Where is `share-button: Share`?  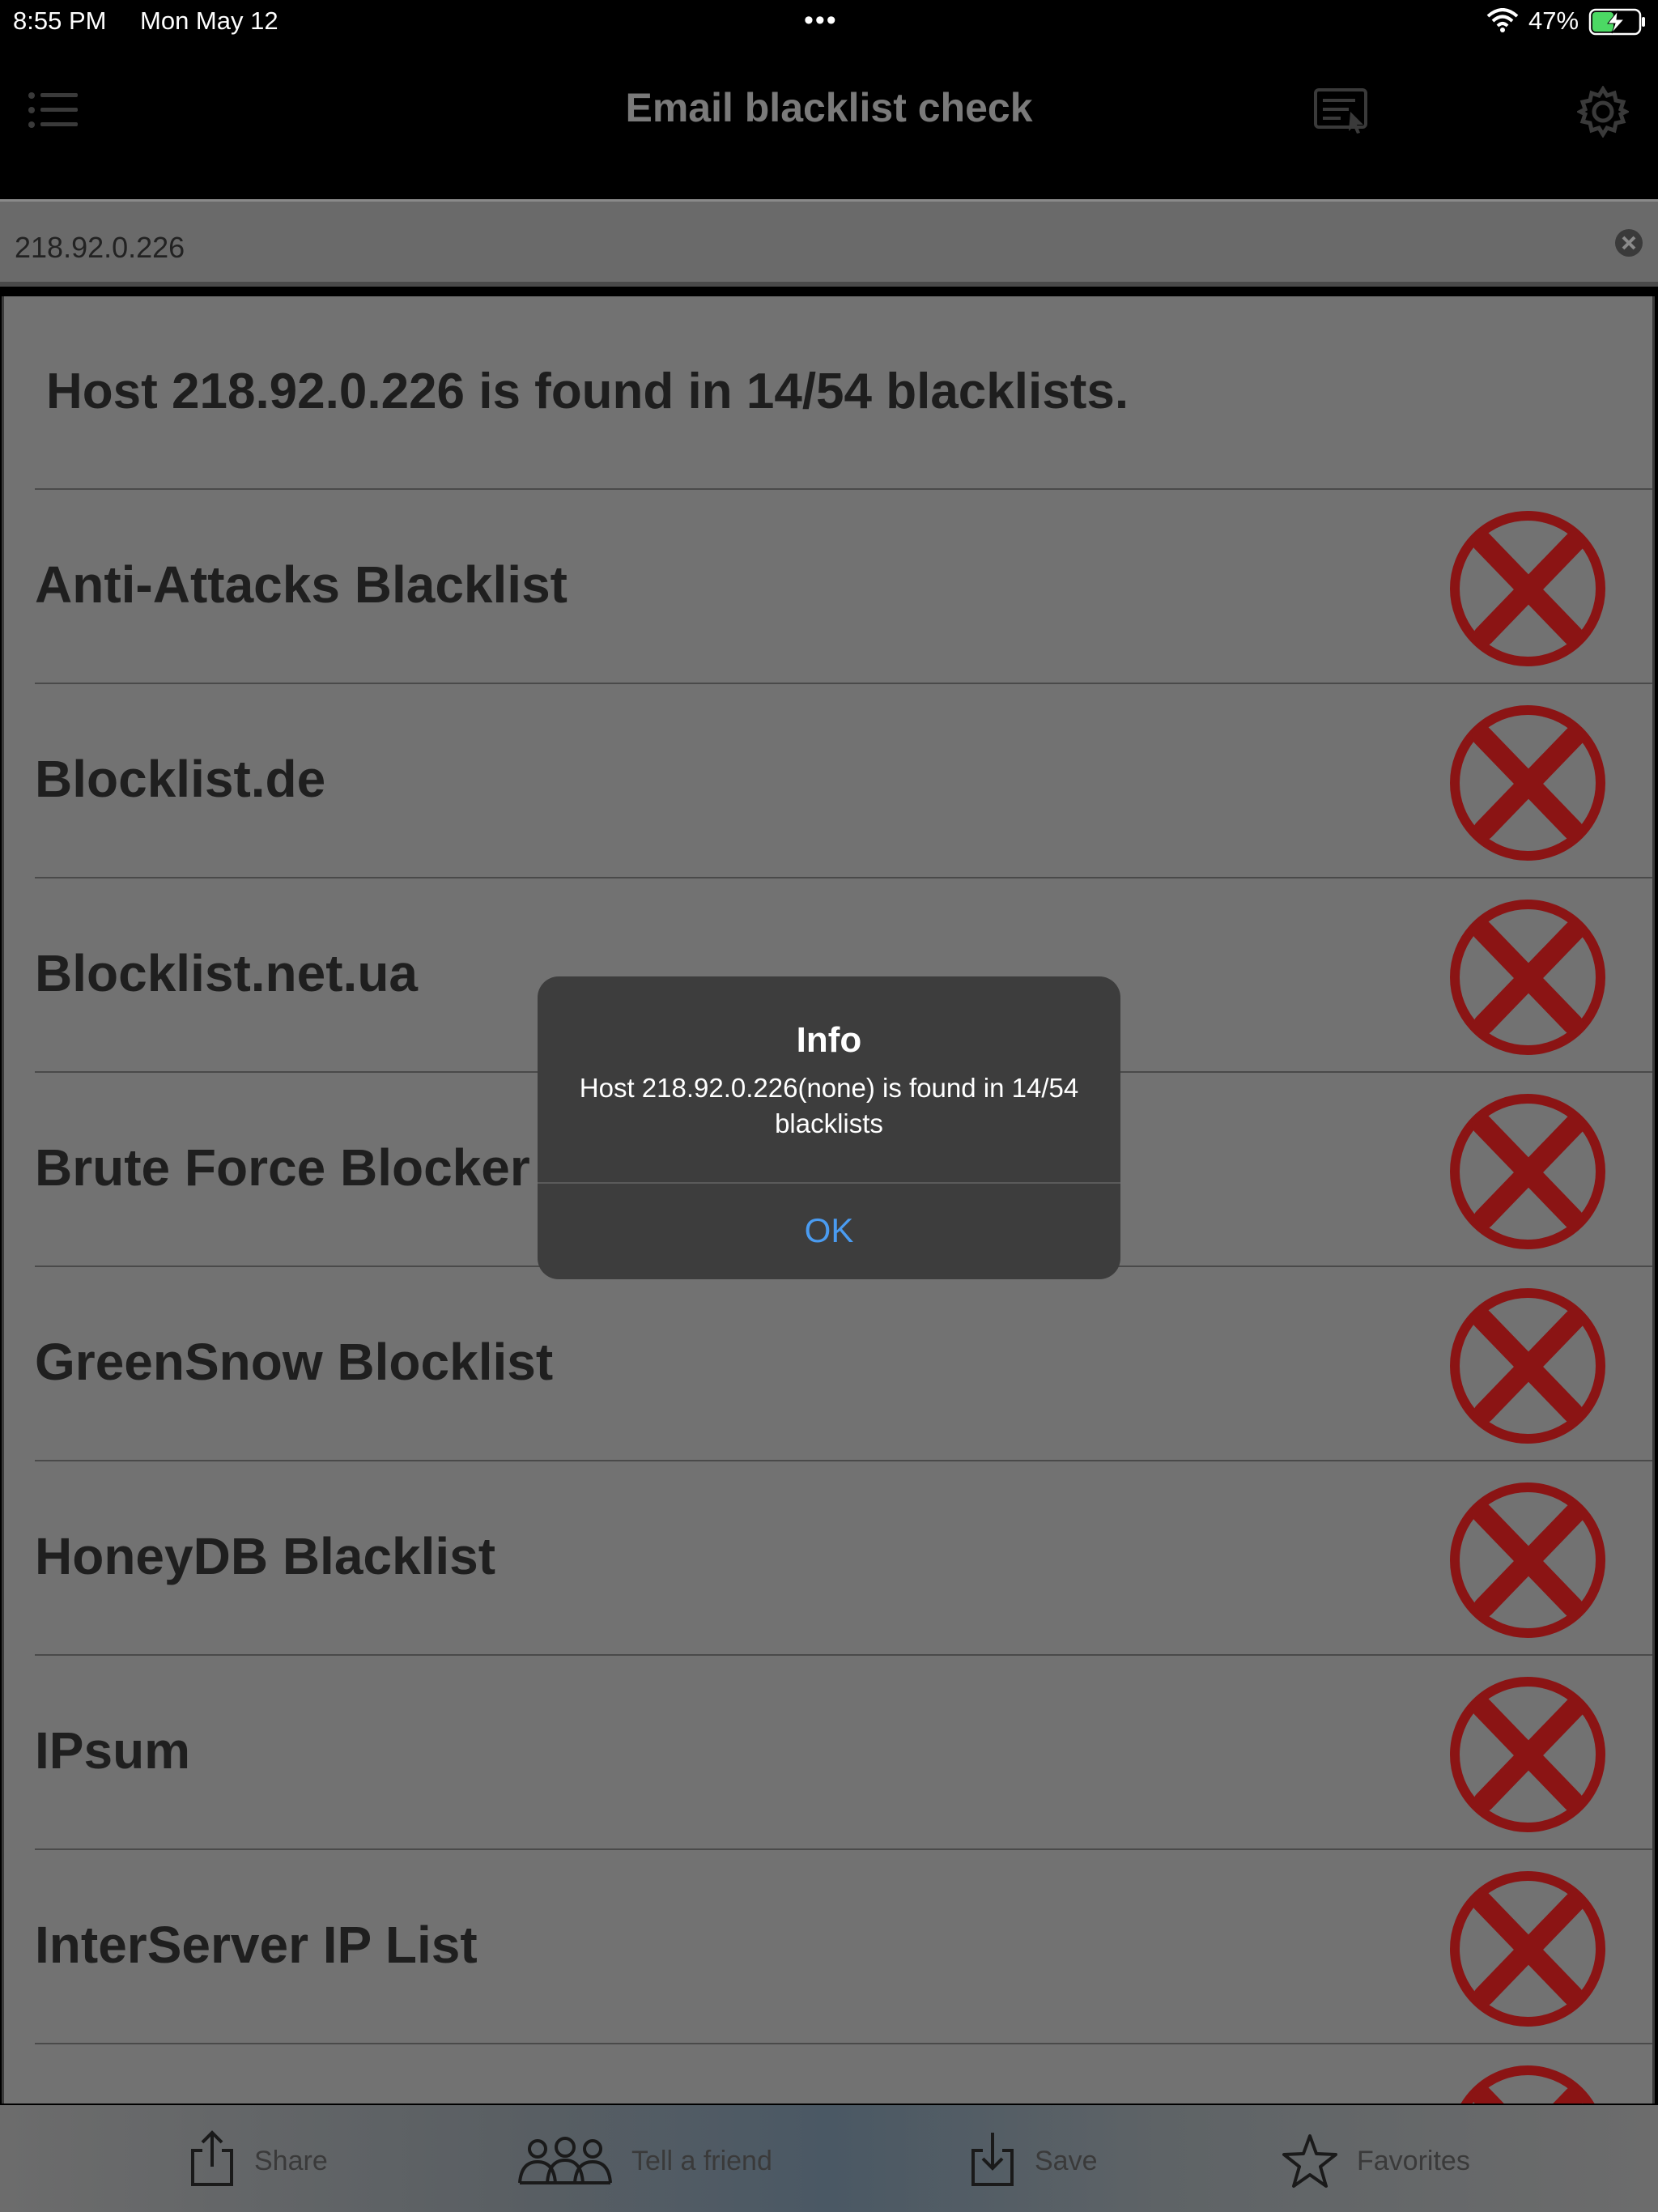
share-button: Share is located at coordinates (269, 2162).